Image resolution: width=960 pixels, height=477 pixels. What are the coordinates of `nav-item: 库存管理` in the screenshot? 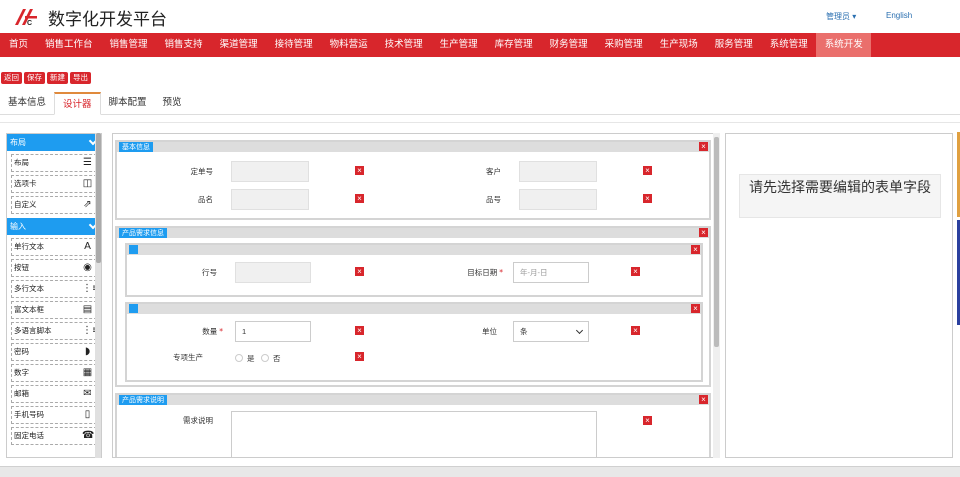 It's located at (513, 45).